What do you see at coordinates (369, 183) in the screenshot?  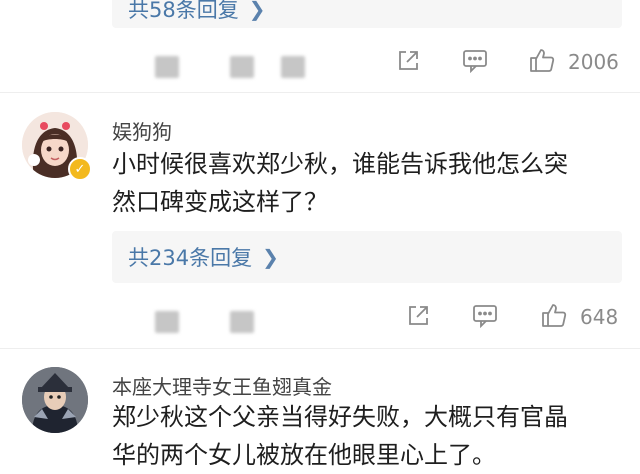 I see `comment-text: 小时候很喜欢郑少秋，谁能告诉我他怎么突 然口碑变成这样了？` at bounding box center [369, 183].